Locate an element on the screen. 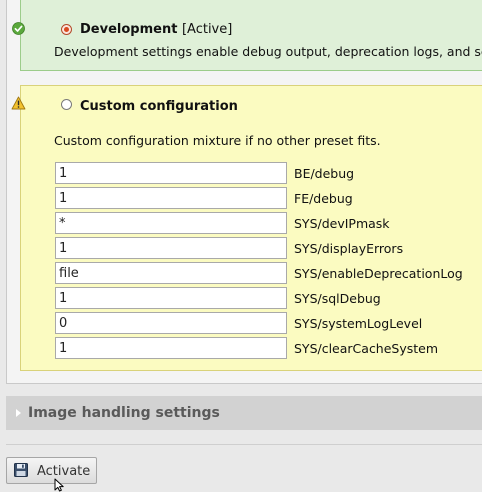  field-label: BE/debug is located at coordinates (324, 173).